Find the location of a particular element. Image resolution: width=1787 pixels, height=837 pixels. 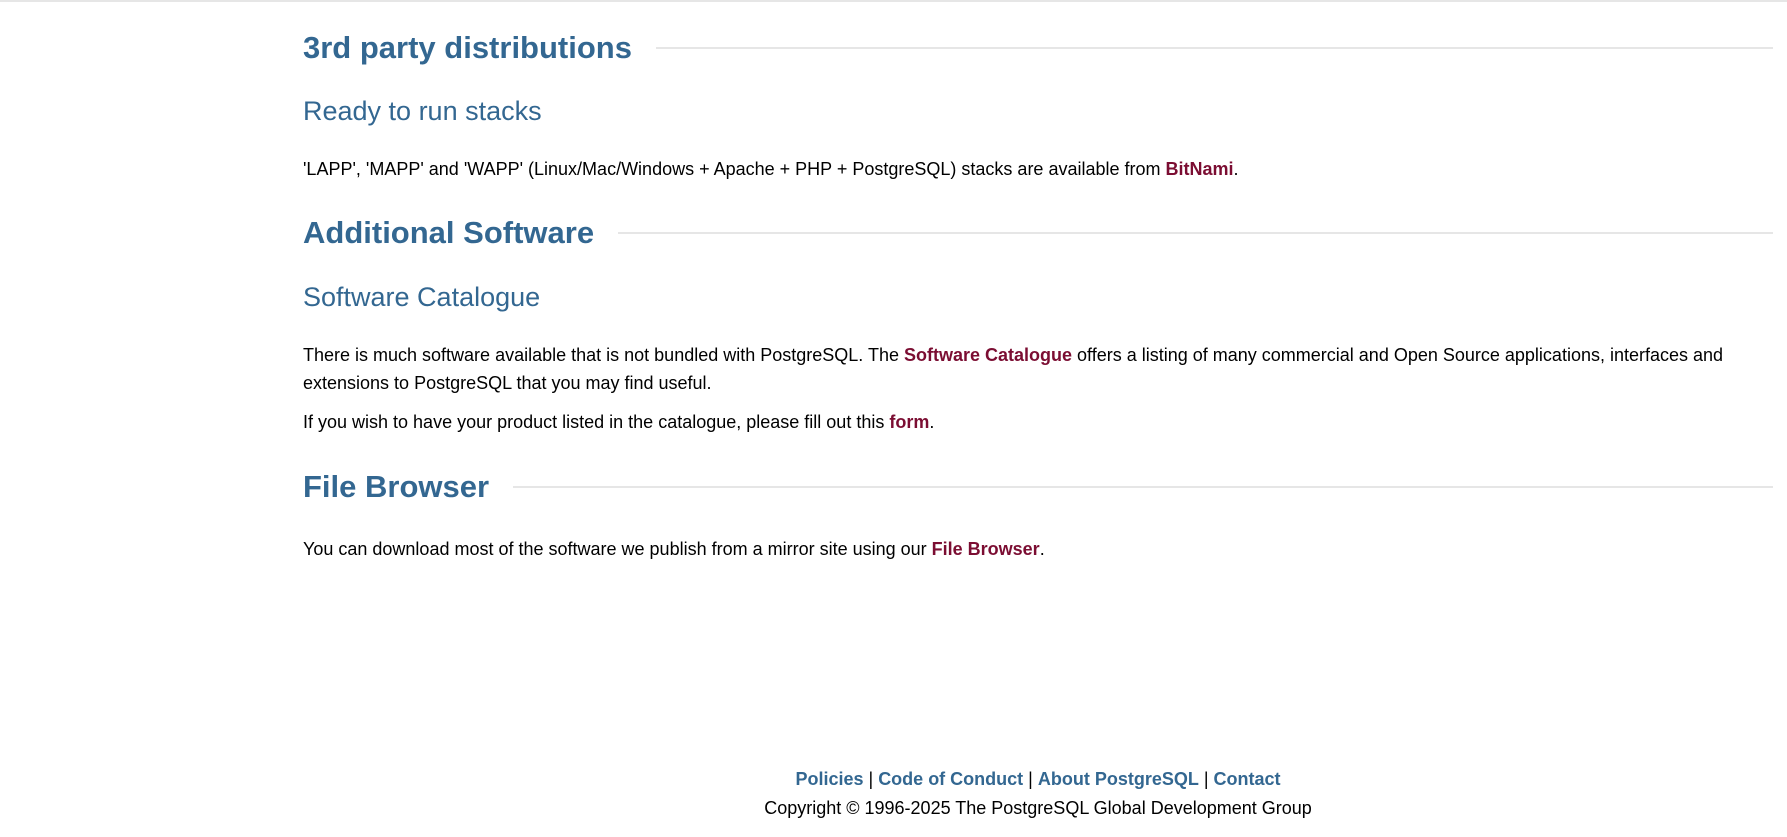

bitnami-link: BitNami is located at coordinates (1200, 169).